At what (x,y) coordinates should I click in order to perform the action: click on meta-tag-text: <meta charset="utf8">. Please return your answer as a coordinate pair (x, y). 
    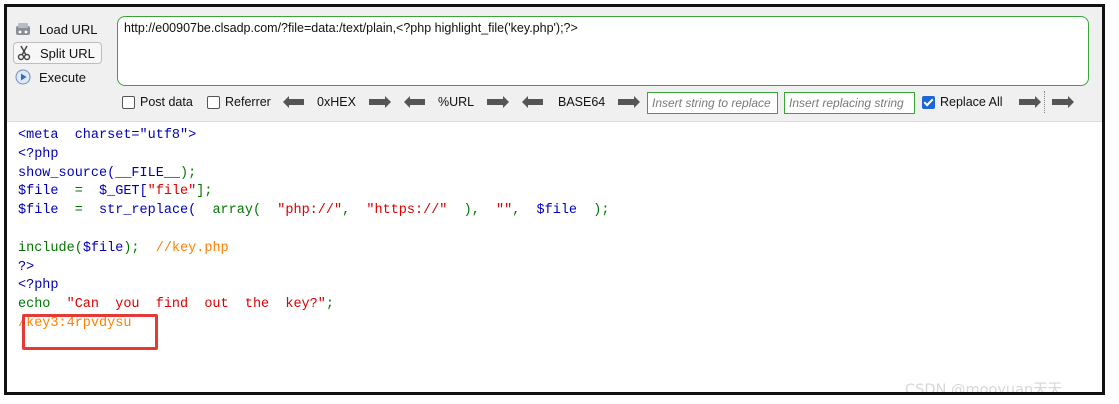
    Looking at the image, I should click on (107, 135).